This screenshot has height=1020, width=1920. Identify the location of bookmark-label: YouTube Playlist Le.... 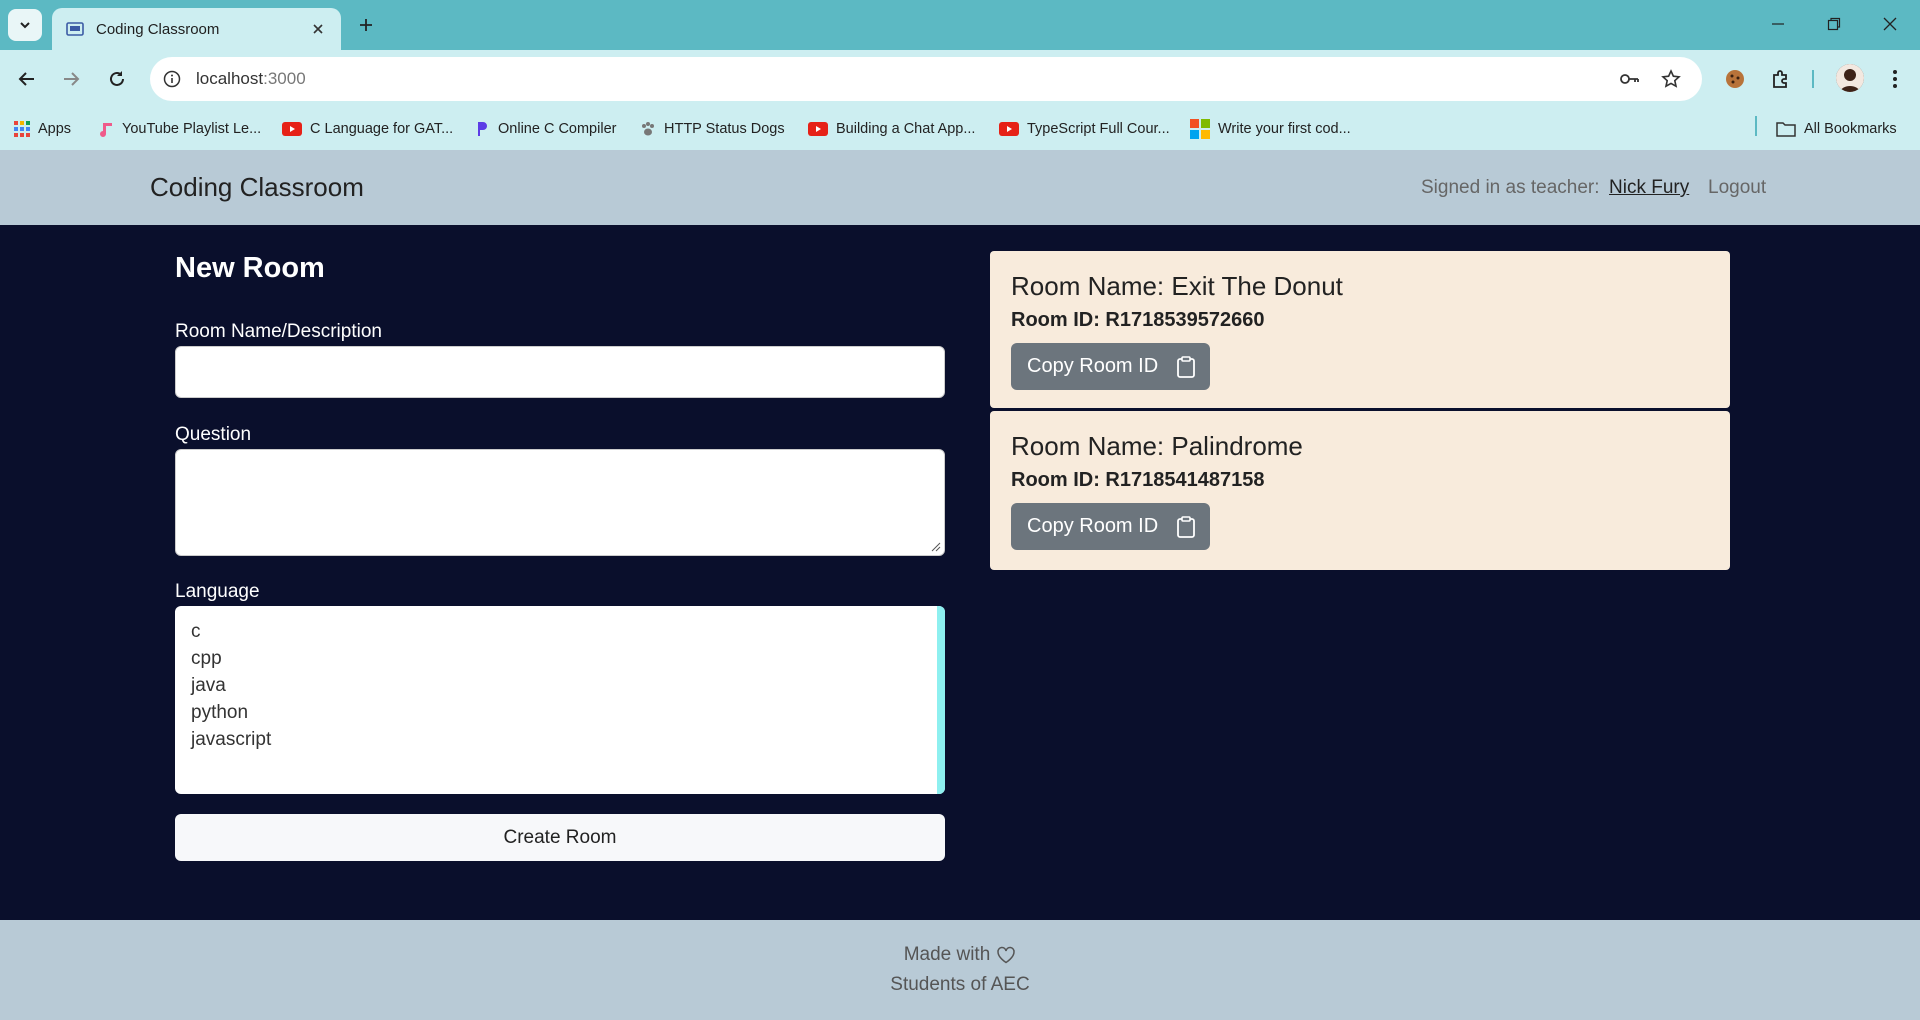
(192, 129).